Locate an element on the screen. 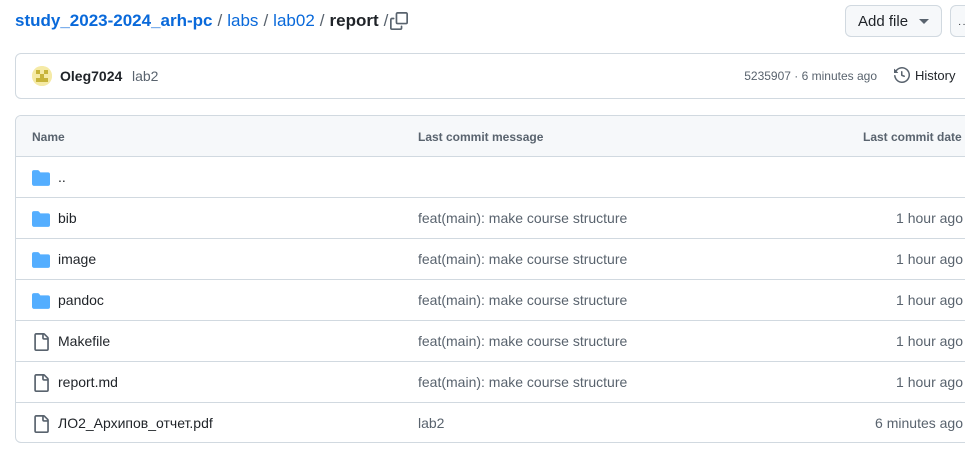 Image resolution: width=965 pixels, height=449 pixels. triangle-down-icon is located at coordinates (924, 21).